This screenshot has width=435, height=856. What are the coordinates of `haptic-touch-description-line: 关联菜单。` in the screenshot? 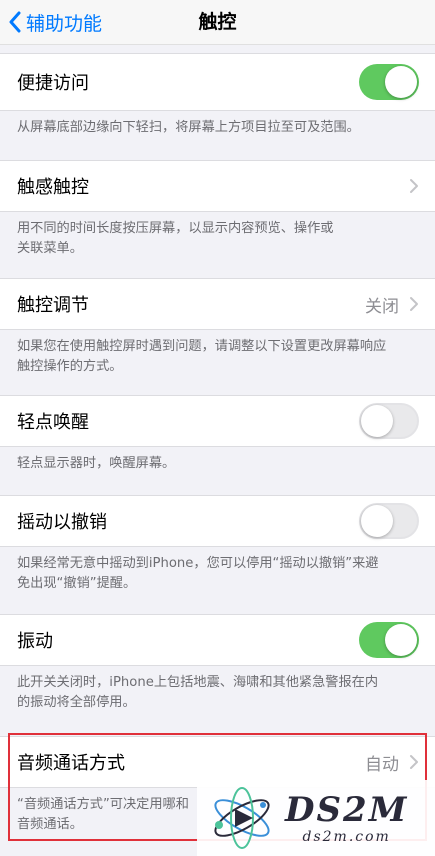 It's located at (50, 248).